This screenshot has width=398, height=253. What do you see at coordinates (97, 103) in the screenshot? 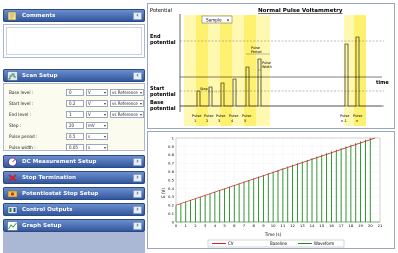
I see `start-level-unit-select: V ▾` at bounding box center [97, 103].